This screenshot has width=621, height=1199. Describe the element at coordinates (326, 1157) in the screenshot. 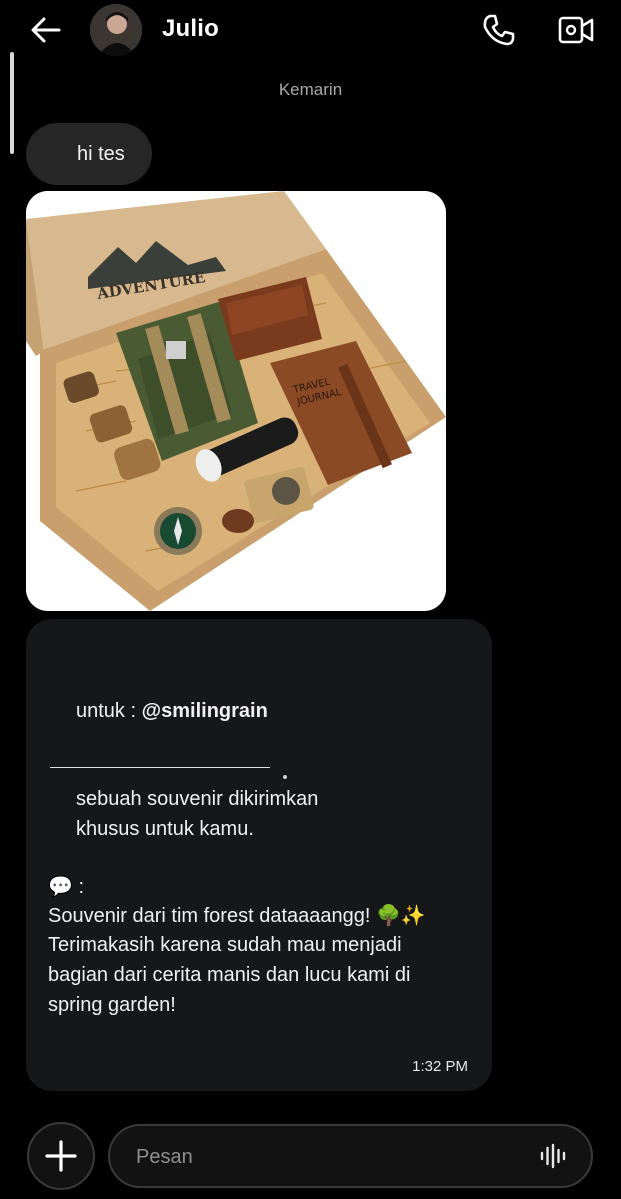

I see `message-input` at that location.